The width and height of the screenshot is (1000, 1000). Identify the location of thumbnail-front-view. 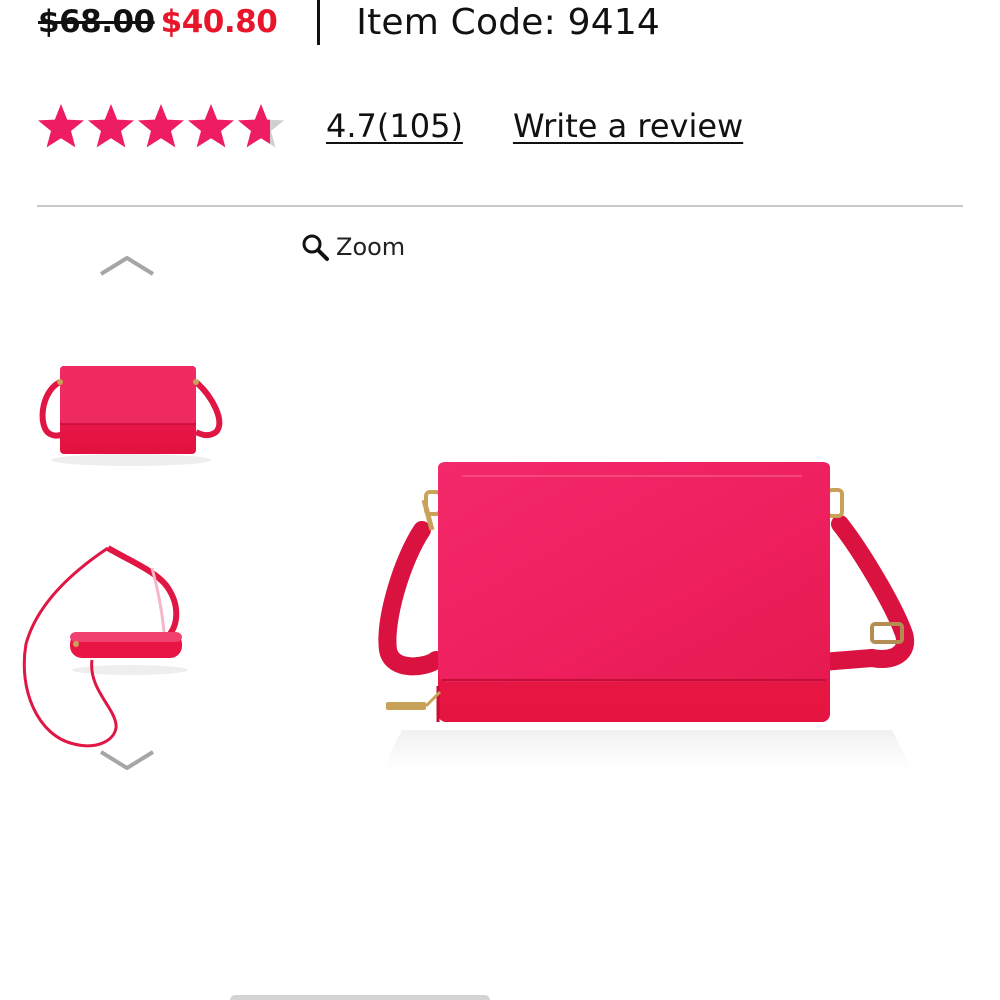
(131, 412).